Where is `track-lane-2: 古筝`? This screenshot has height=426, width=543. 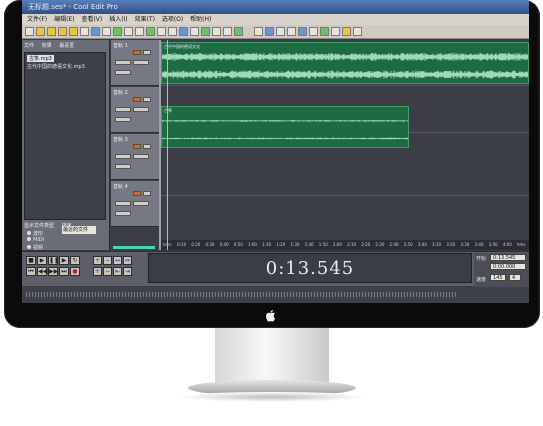 track-lane-2: 古筝 is located at coordinates (345, 117).